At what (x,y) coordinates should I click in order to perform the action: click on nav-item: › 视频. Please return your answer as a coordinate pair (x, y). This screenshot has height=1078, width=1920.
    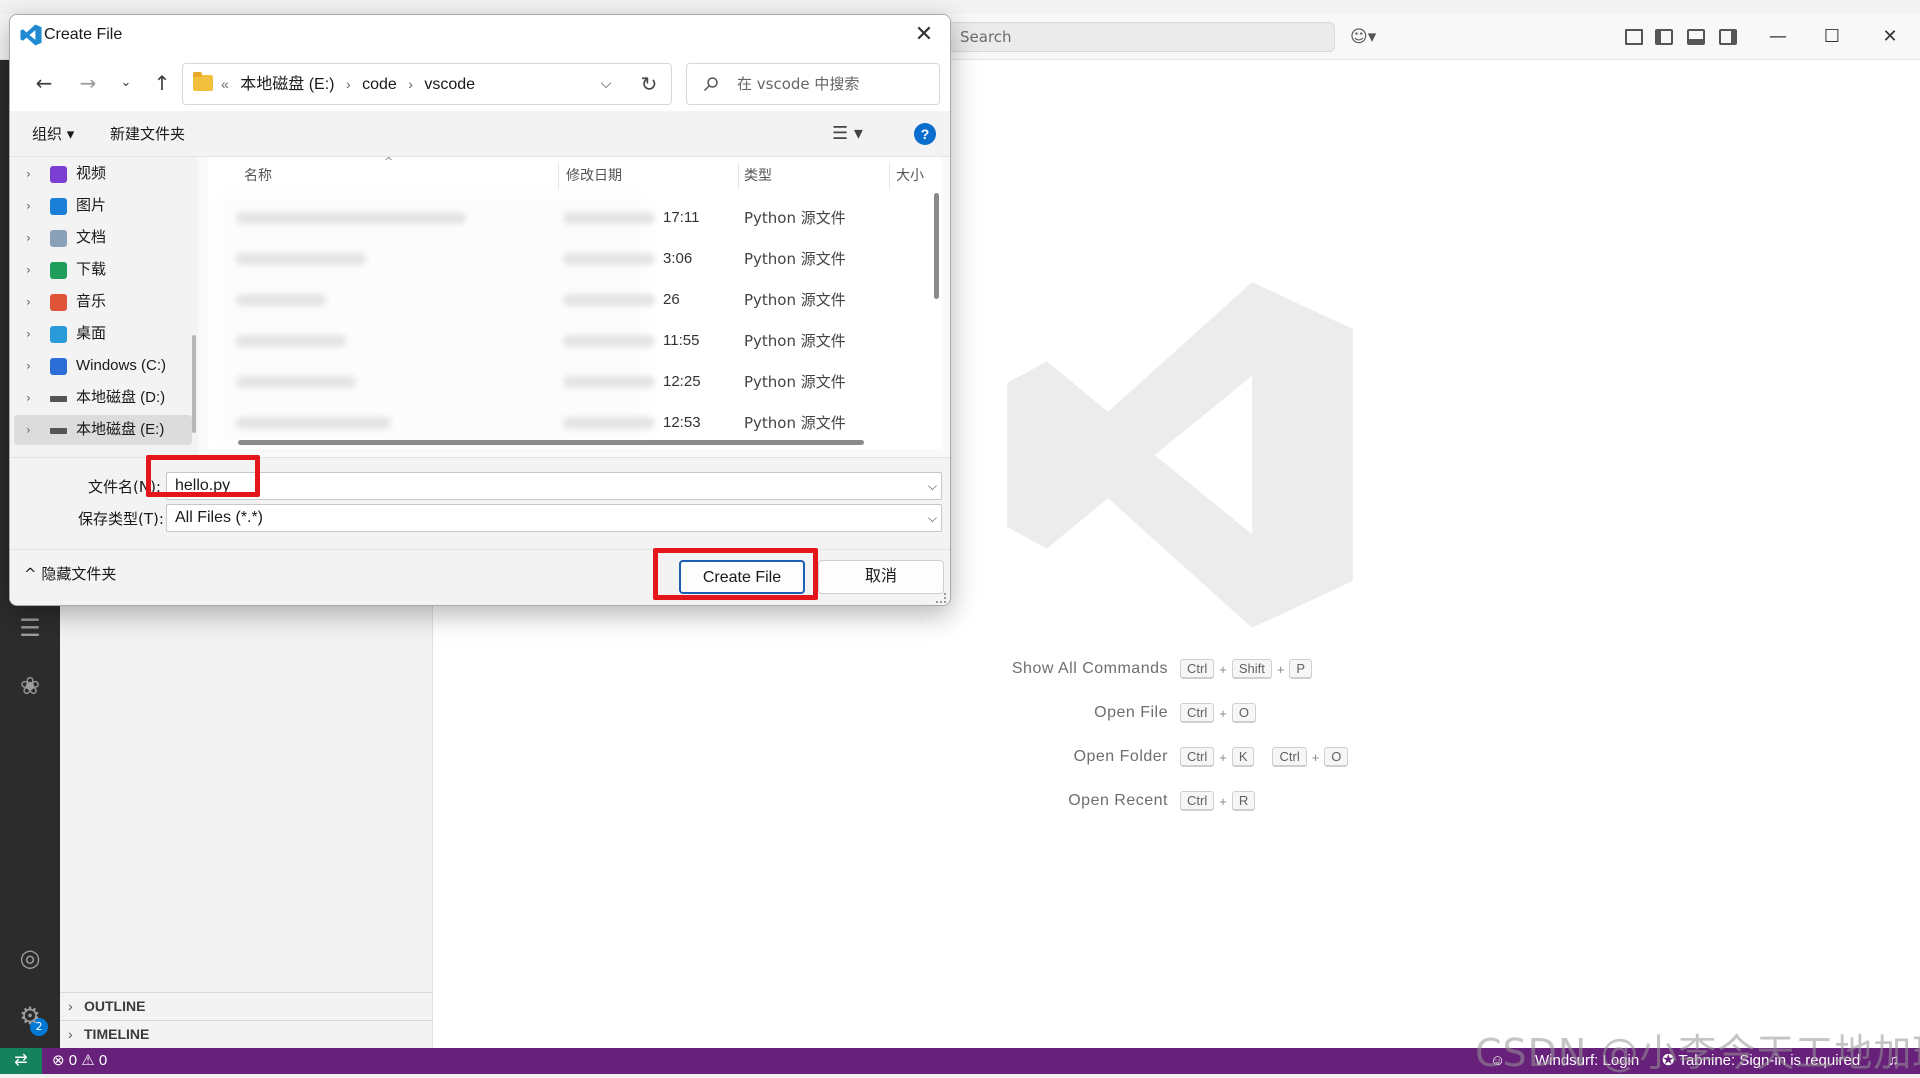
    Looking at the image, I should click on (103, 174).